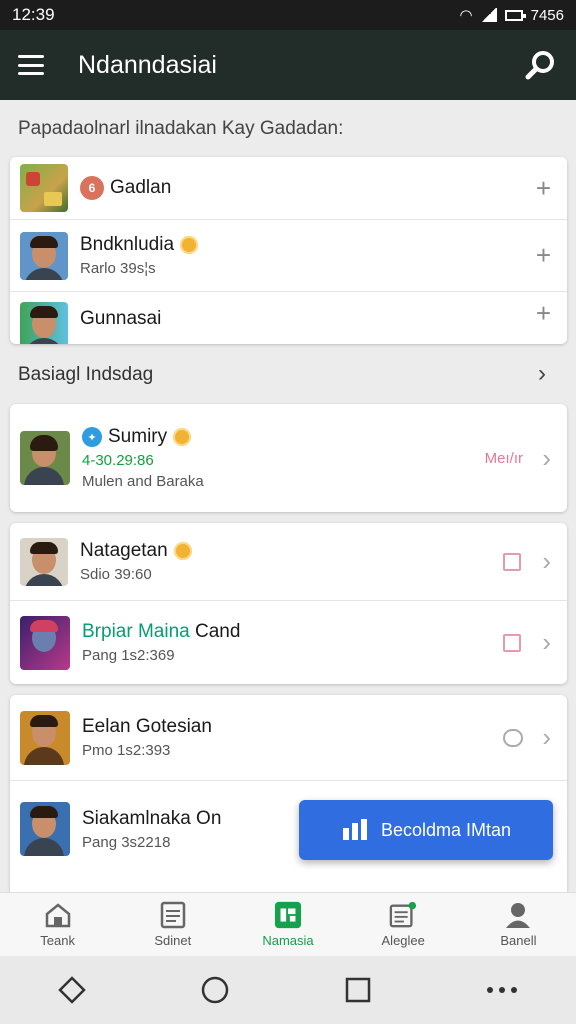 The width and height of the screenshot is (576, 1024). What do you see at coordinates (215, 990) in the screenshot?
I see `home-circle-icon` at bounding box center [215, 990].